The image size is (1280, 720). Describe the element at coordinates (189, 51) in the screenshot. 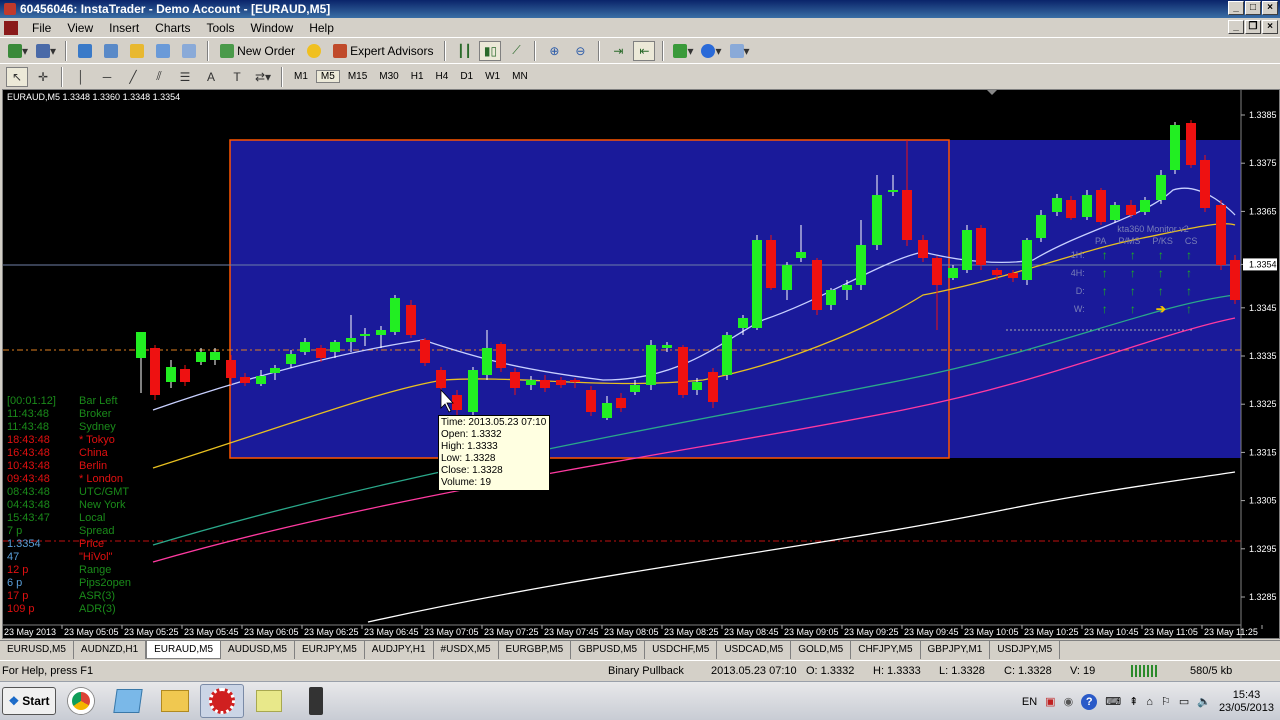

I see `strategy-tester-button` at that location.